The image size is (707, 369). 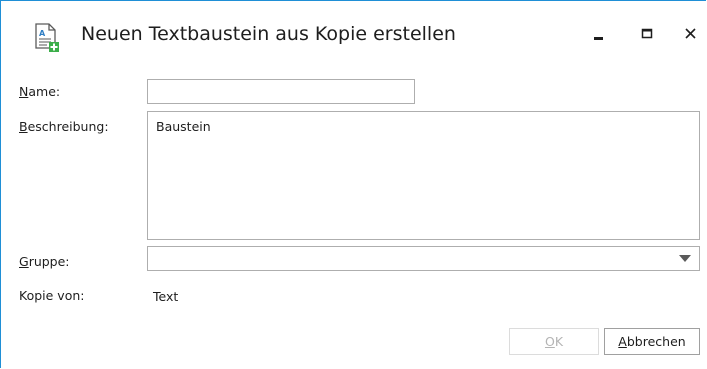 I want to click on document-add-icon: A, so click(x=47, y=38).